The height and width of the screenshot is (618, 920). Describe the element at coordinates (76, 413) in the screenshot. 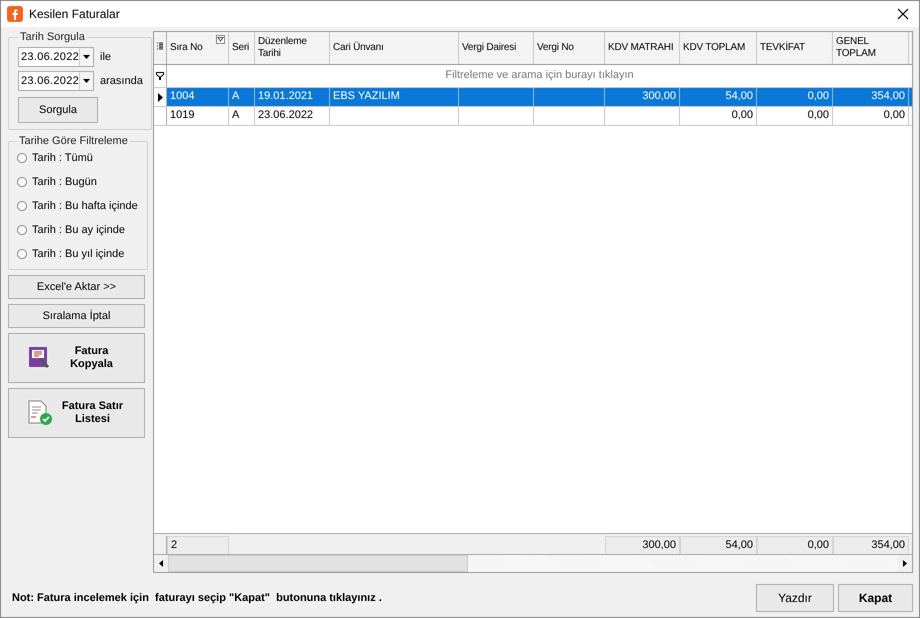

I see `invoice-lines-button: Fatura Satır Listesi` at that location.